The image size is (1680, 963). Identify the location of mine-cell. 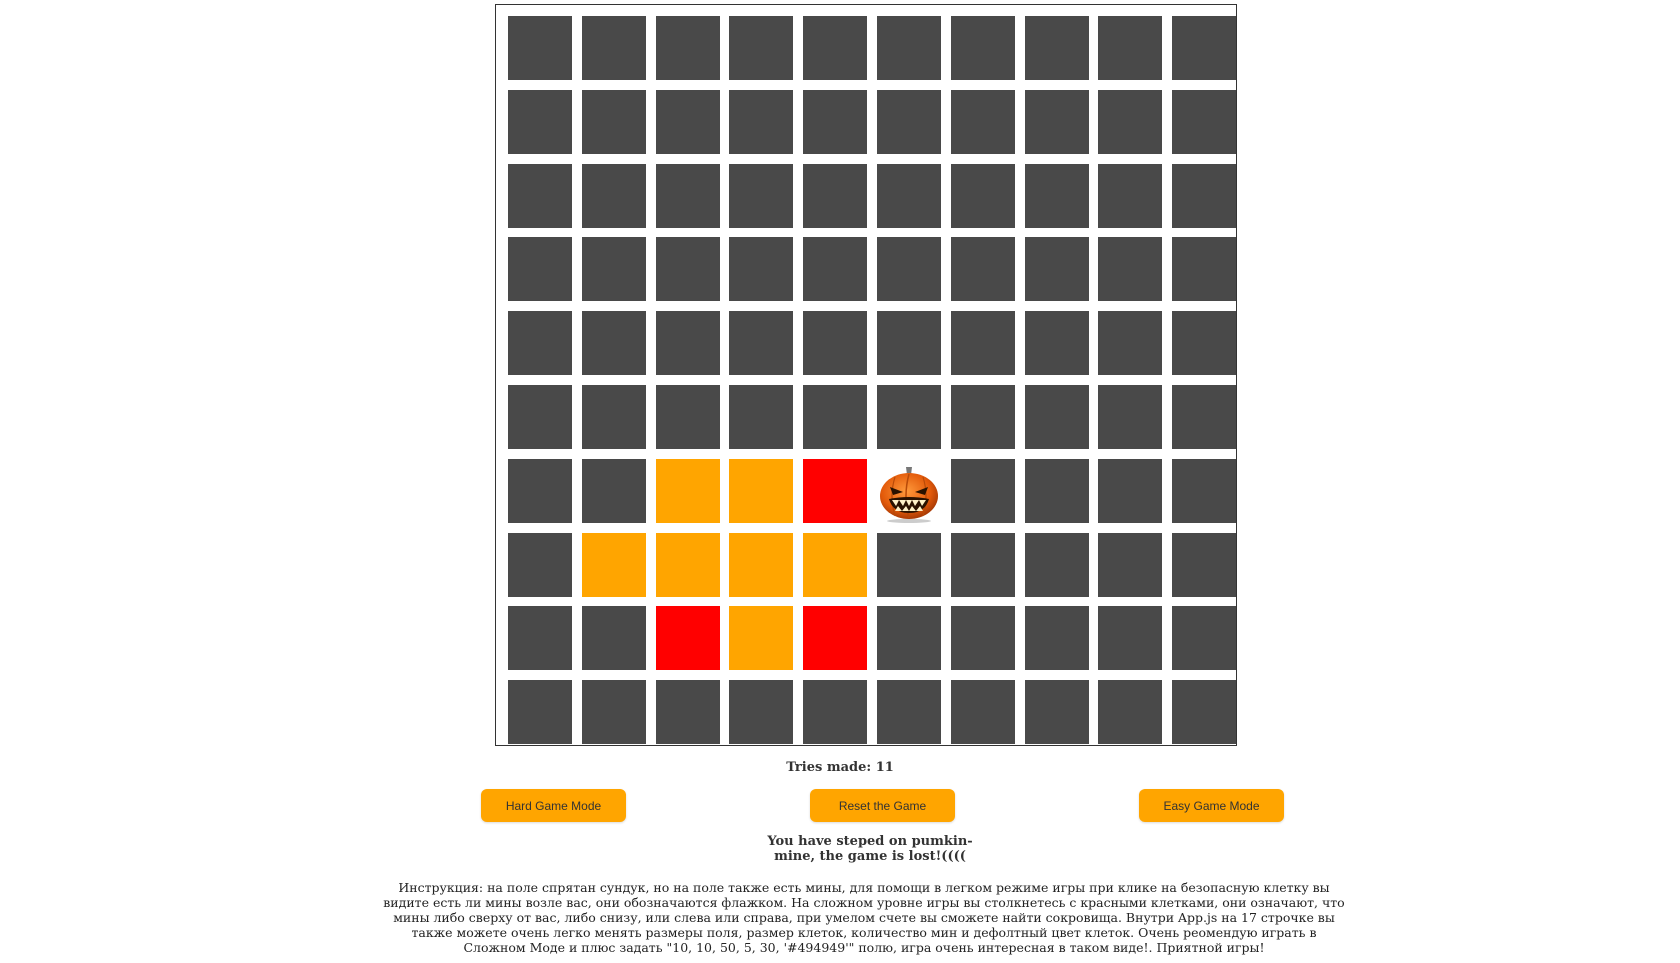
(909, 490).